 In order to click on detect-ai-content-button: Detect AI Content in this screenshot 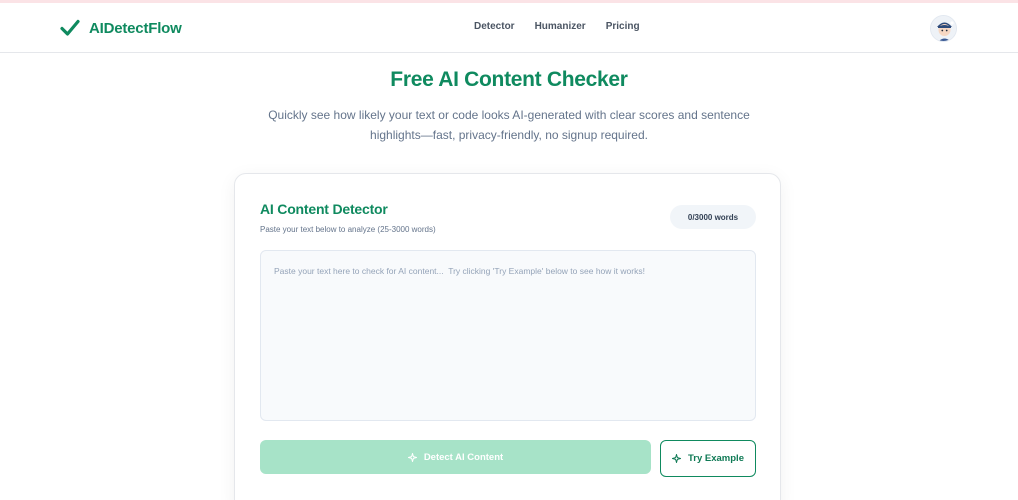, I will do `click(455, 457)`.